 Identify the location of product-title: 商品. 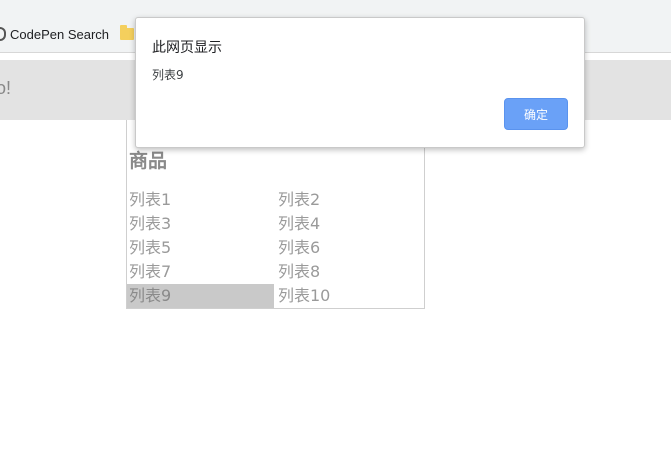
(148, 161).